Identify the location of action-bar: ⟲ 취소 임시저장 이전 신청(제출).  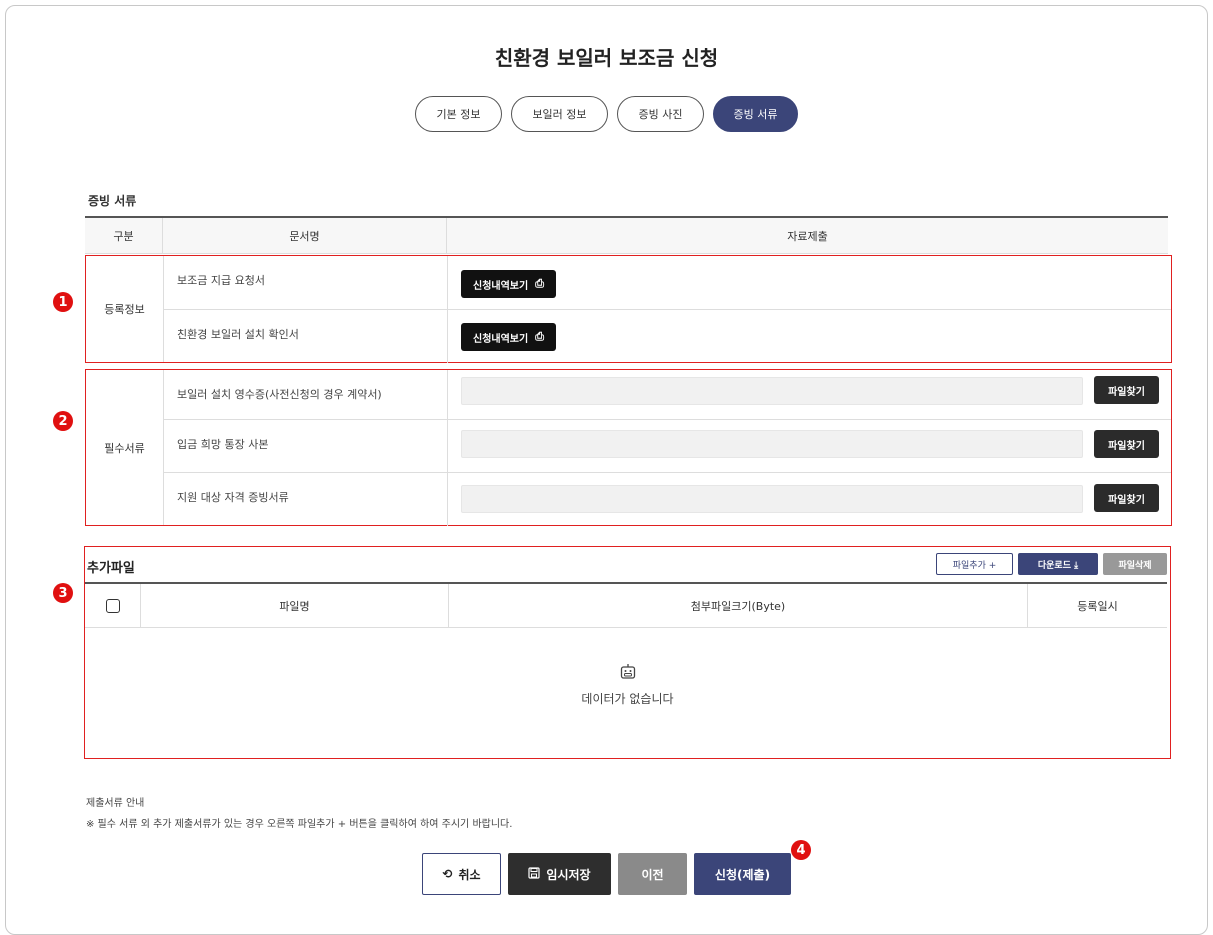
(606, 874).